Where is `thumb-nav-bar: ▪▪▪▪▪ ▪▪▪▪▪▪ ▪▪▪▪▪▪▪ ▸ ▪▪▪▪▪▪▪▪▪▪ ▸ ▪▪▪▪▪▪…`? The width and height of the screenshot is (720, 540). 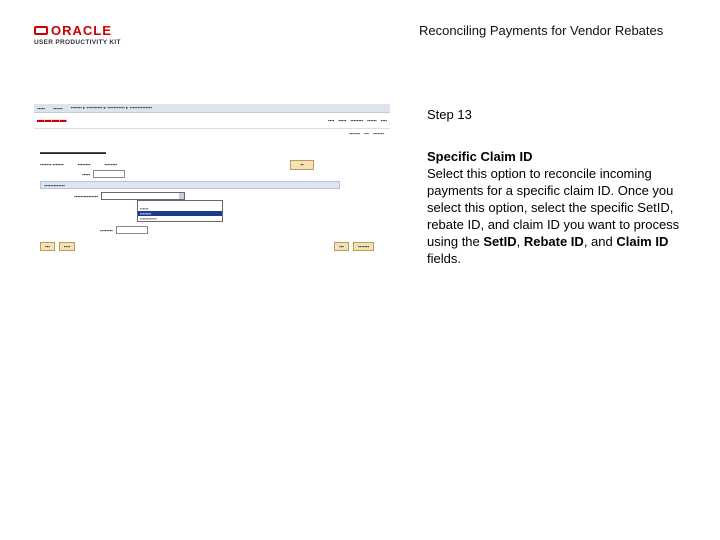
thumb-nav-bar: ▪▪▪▪▪ ▪▪▪▪▪▪ ▪▪▪▪▪▪▪ ▸ ▪▪▪▪▪▪▪▪▪▪ ▸ ▪▪▪▪▪▪… is located at coordinates (212, 108).